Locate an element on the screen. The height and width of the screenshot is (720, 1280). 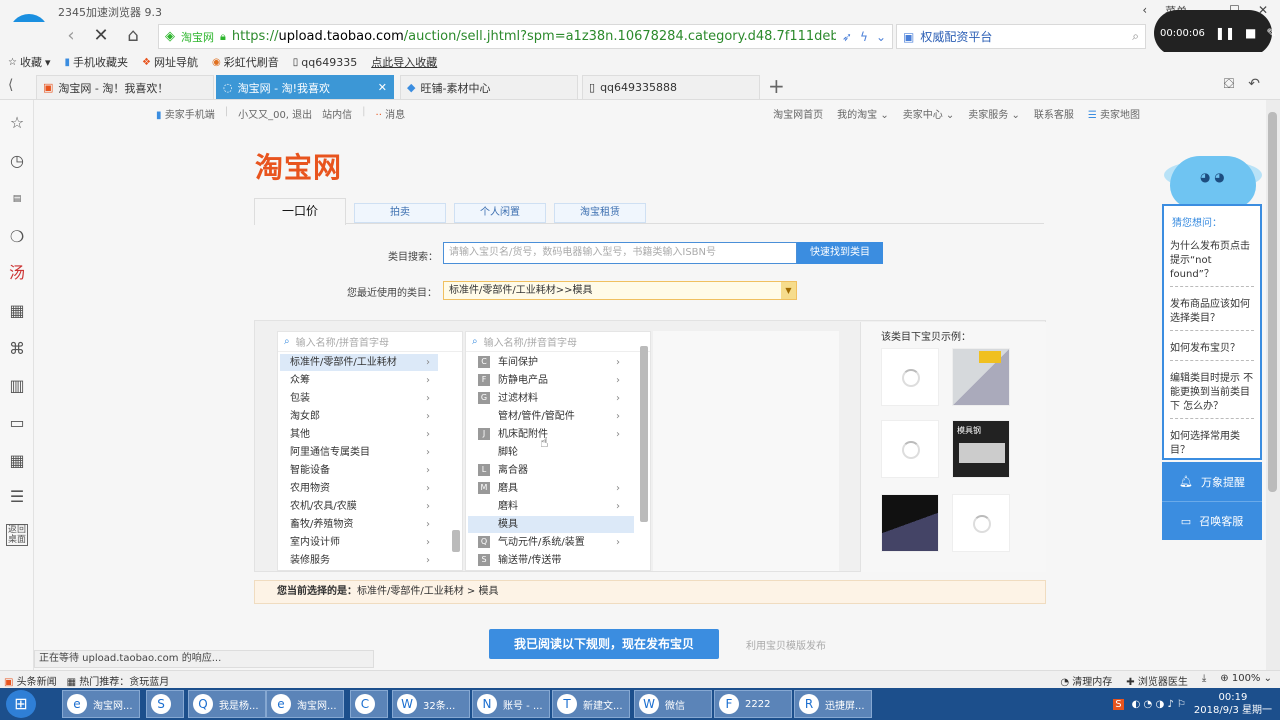
undo-icon: ↶ is located at coordinates (1254, 84).